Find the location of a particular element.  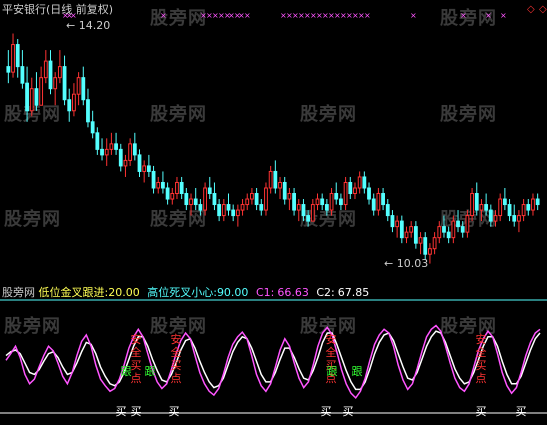

death-cross-value: 90.00 is located at coordinates (232, 292).